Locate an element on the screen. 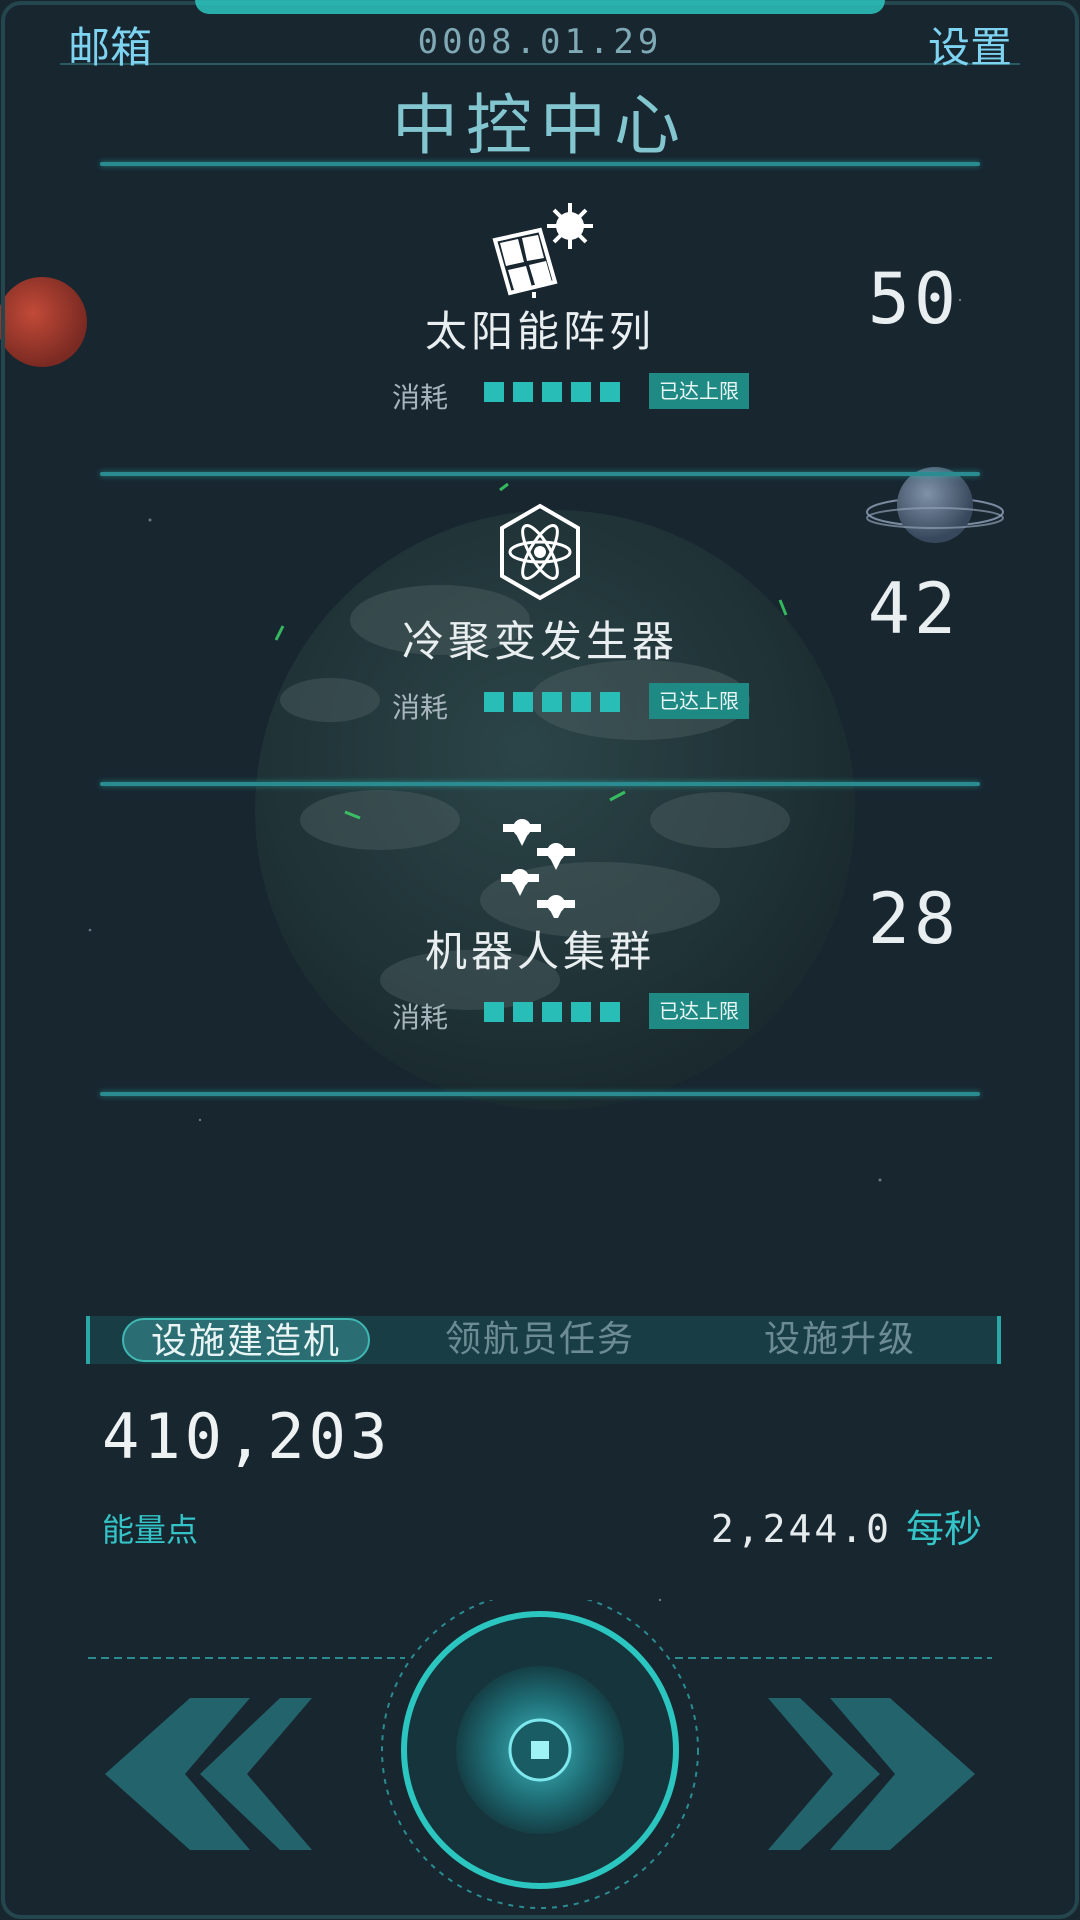 The image size is (1080, 1920). prev-arrow-icon is located at coordinates (208, 1774).